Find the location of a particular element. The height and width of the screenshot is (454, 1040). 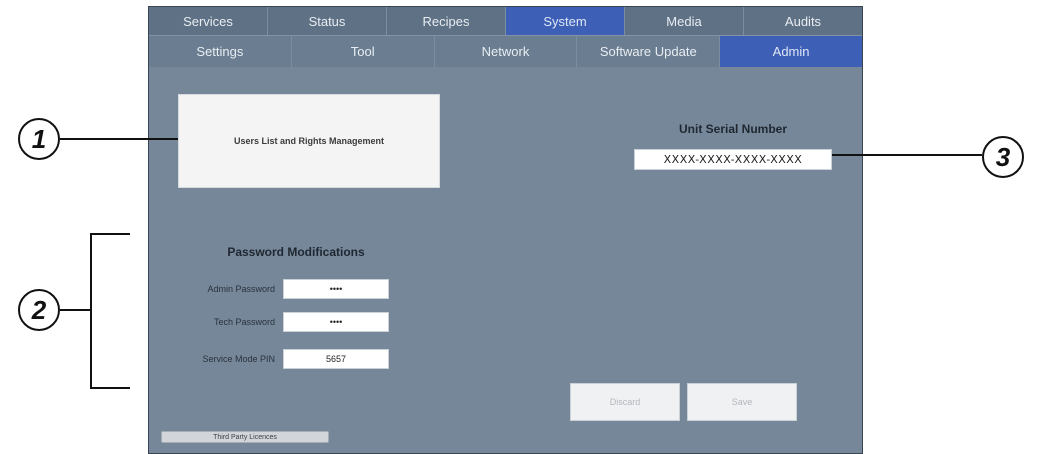

callout-2: 2 is located at coordinates (39, 310).